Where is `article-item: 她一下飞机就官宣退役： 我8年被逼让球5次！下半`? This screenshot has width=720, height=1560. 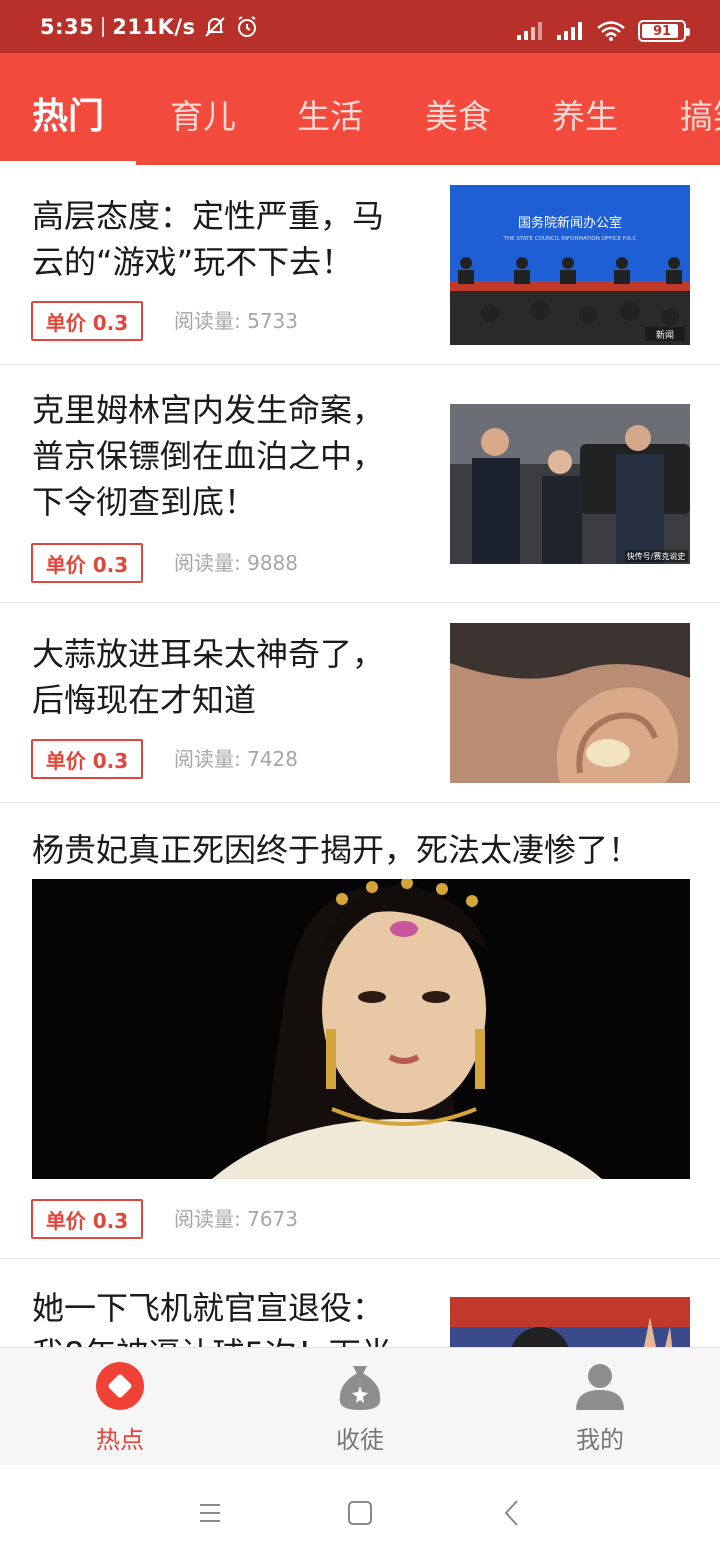 article-item: 她一下飞机就官宣退役： 我8年被逼让球5次！下半 is located at coordinates (360, 1303).